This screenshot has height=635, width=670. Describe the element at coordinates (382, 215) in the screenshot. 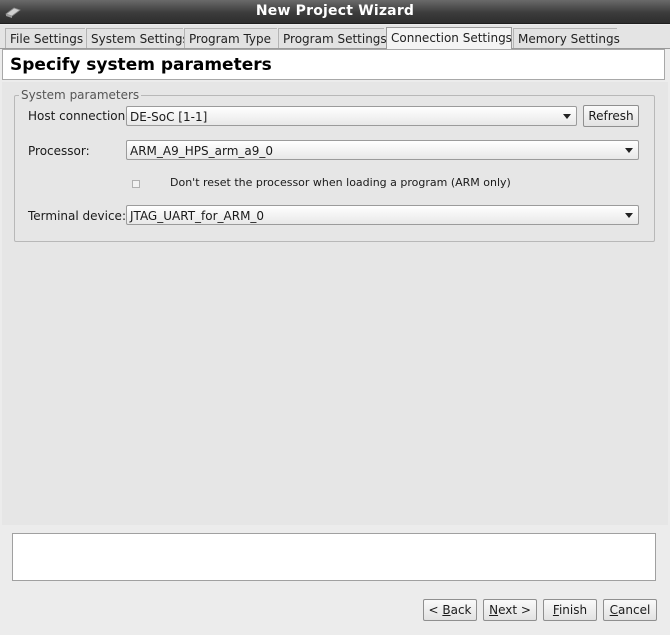

I see `terminal-device-dropdown: JTAG_UART_for_ARM_0` at that location.